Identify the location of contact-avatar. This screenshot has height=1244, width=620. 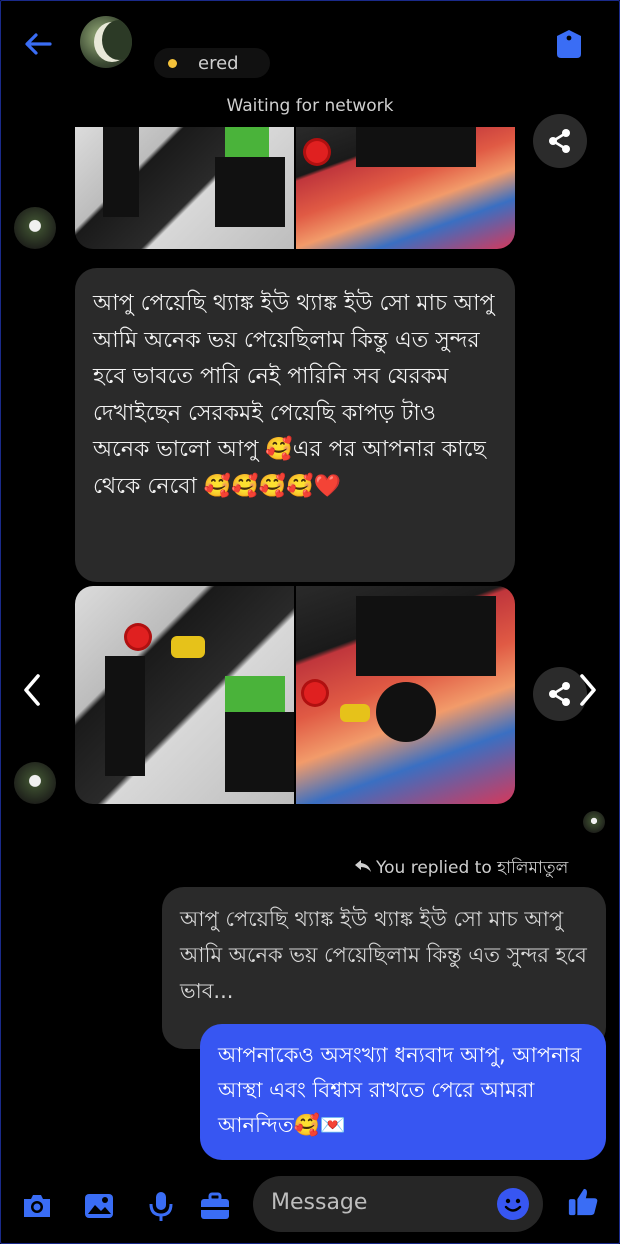
(106, 42).